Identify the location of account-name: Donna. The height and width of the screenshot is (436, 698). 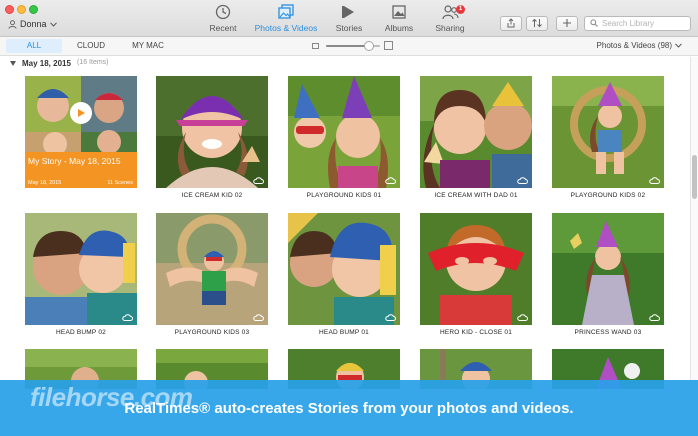
(33, 24).